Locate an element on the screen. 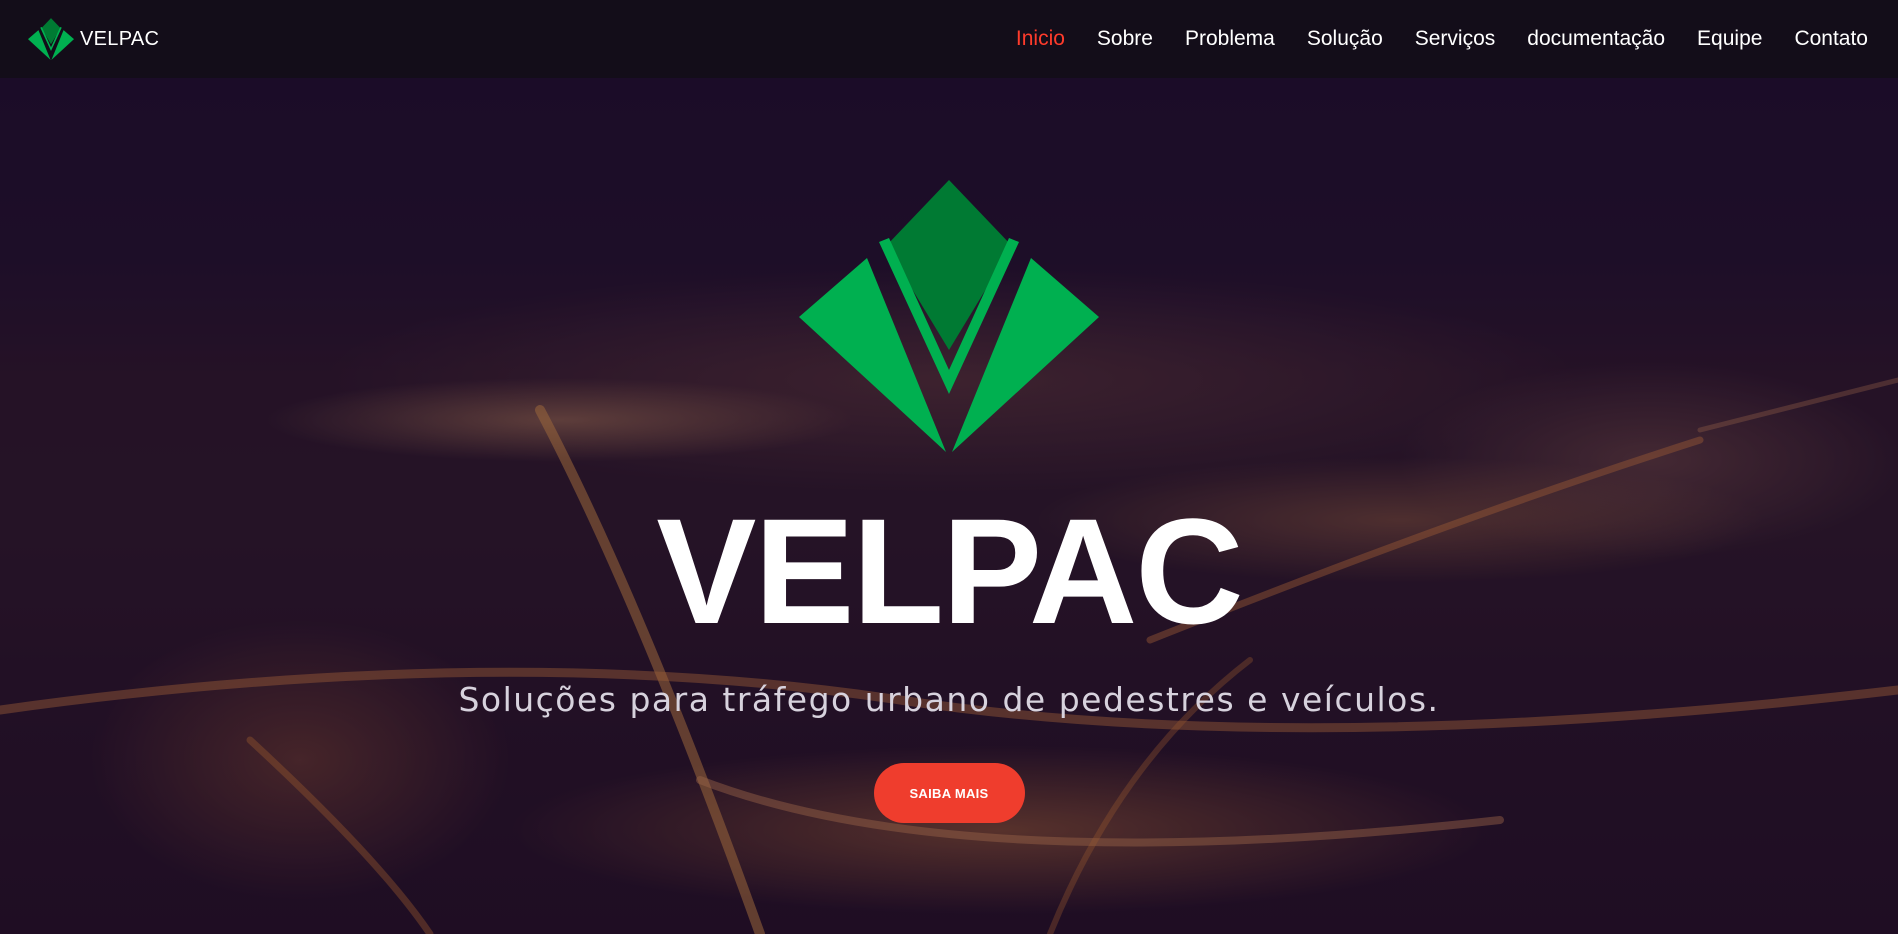 This screenshot has height=934, width=1898. nav-link-solucao: Solução is located at coordinates (1345, 39).